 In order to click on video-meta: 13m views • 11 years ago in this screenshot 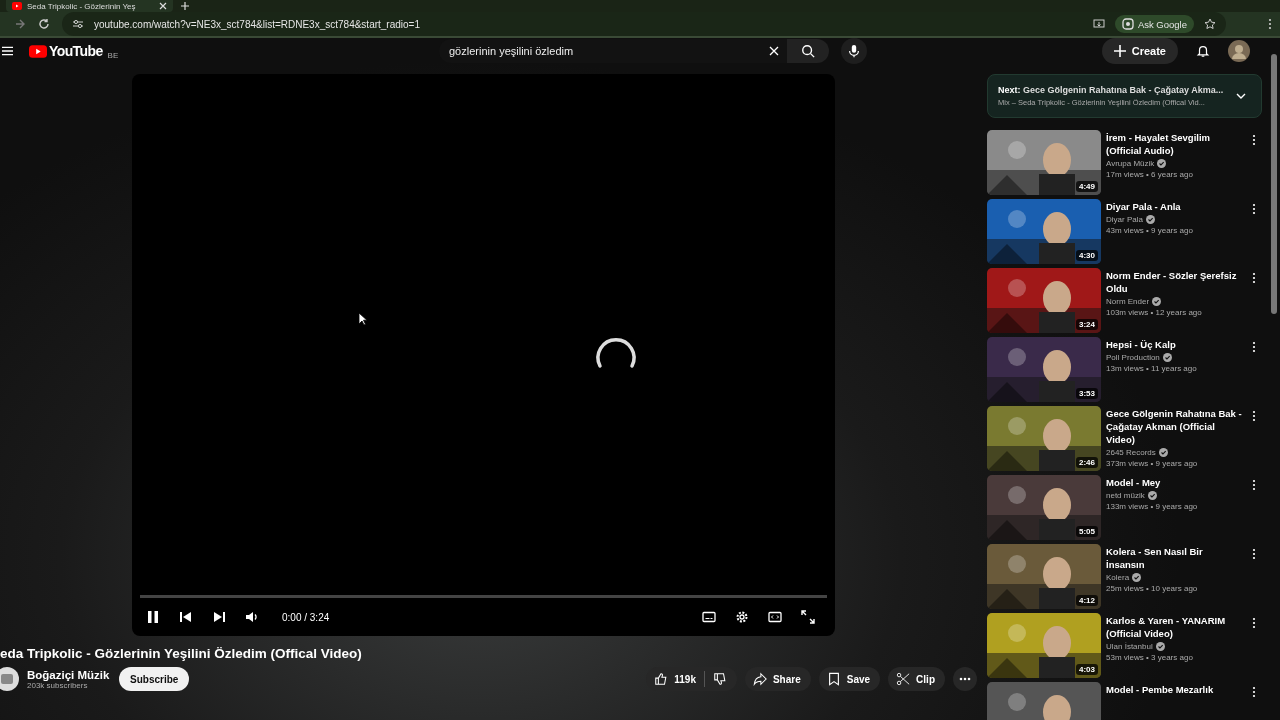, I will do `click(1152, 368)`.